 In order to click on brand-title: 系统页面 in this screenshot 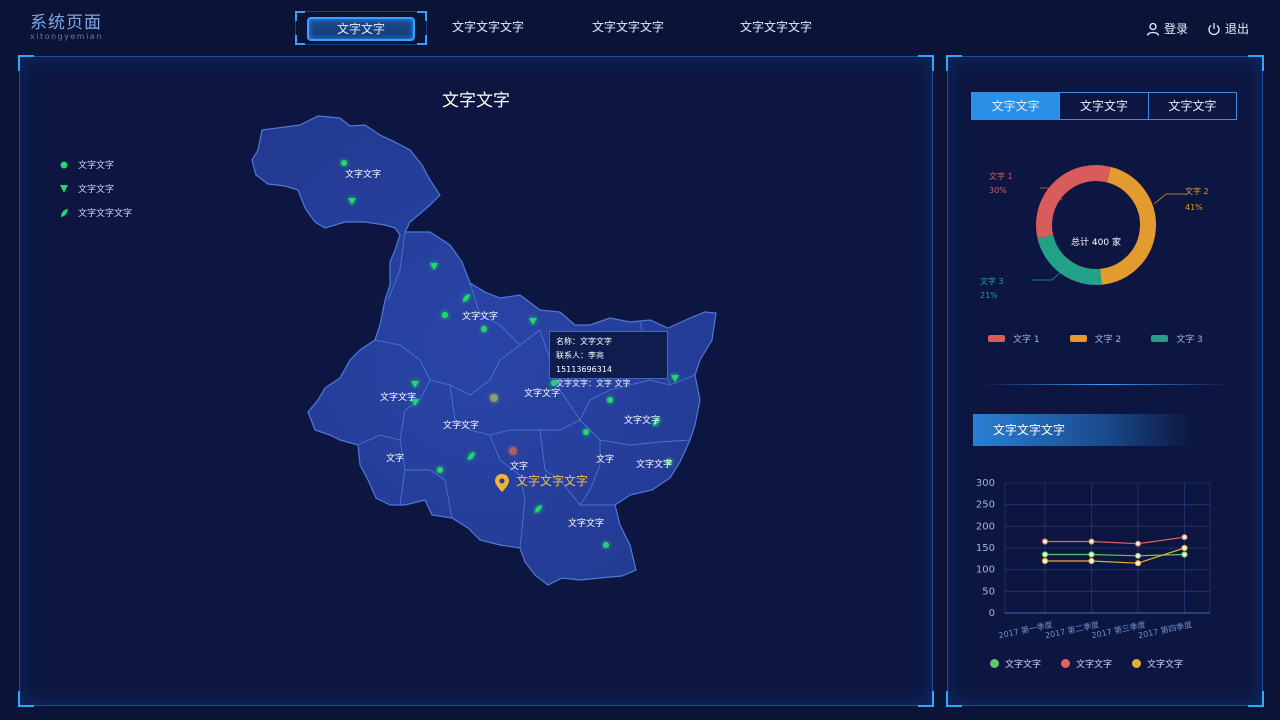, I will do `click(66, 23)`.